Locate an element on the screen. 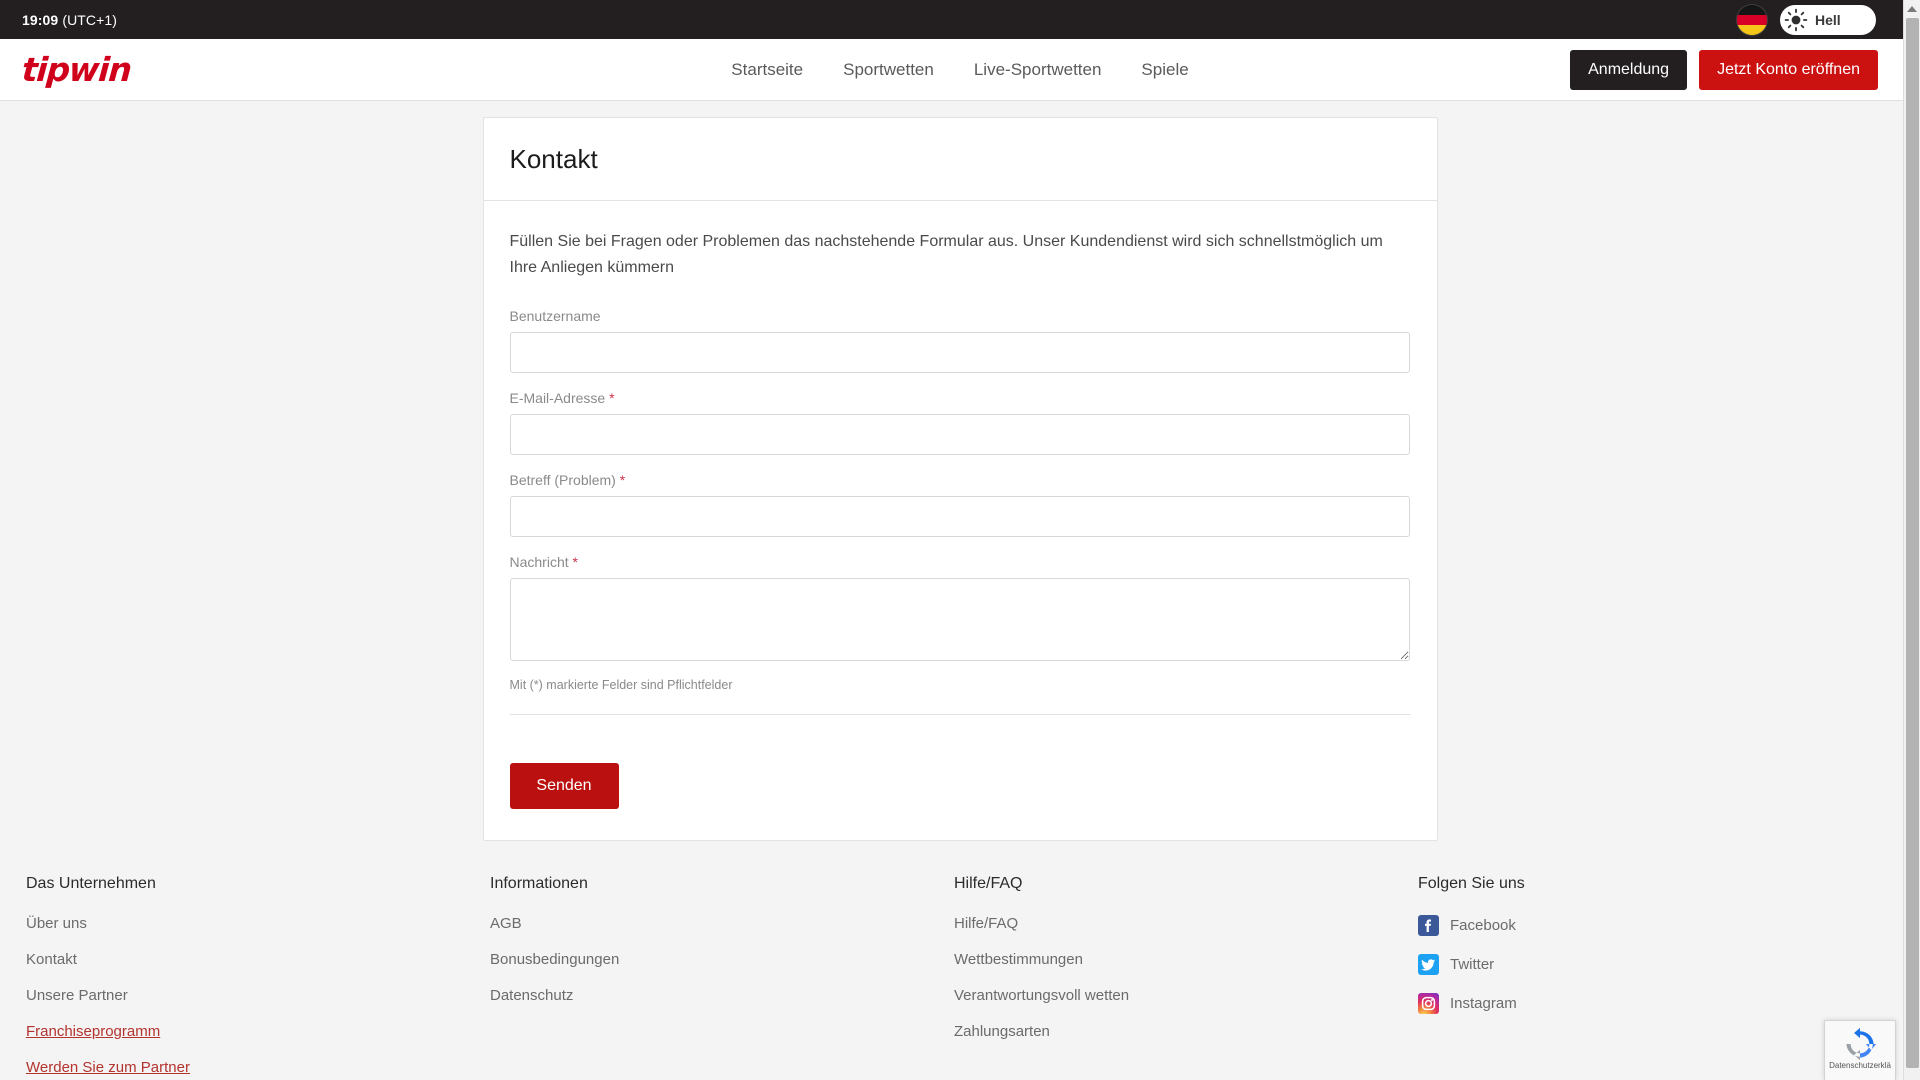 The width and height of the screenshot is (1920, 1080). chevron-up-icon is located at coordinates (1912, 8).